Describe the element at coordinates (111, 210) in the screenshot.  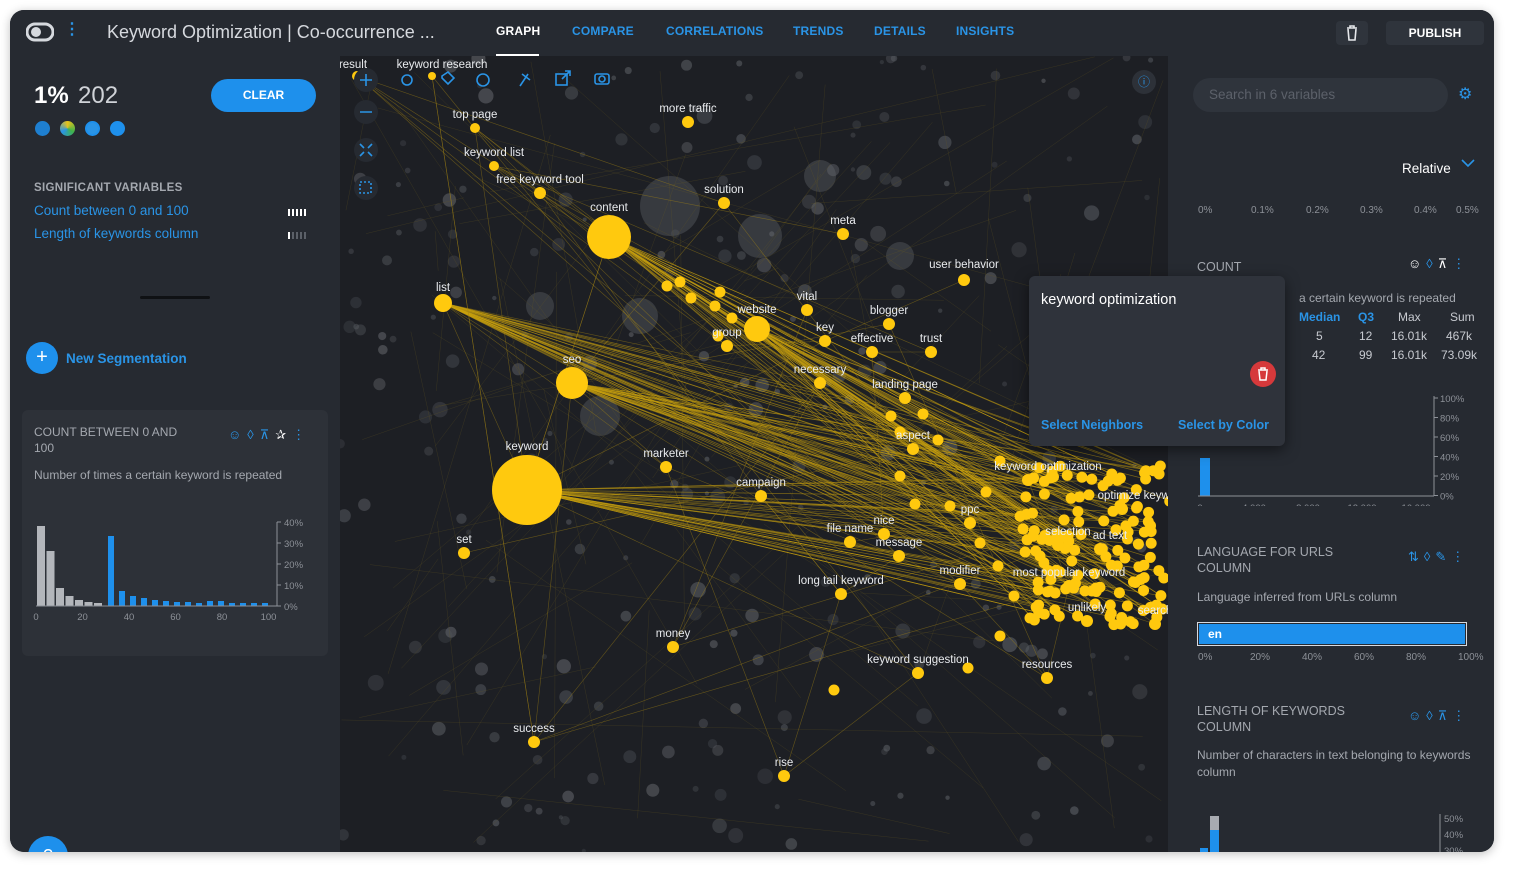
I see `variable-link-count: Count between 0 and 100` at that location.